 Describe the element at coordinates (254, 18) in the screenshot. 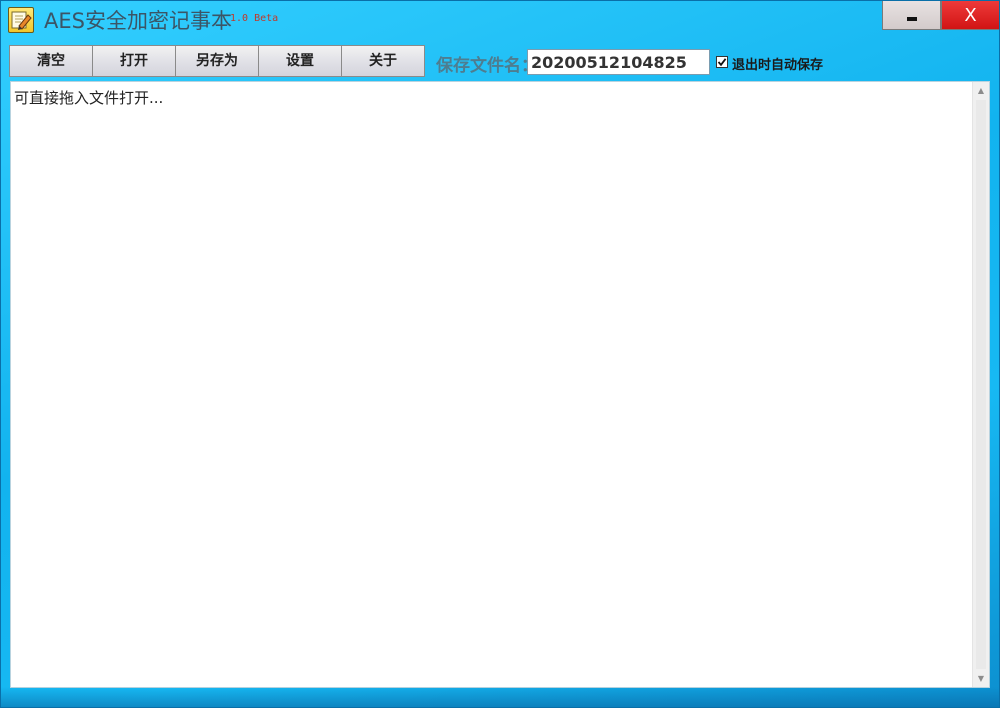

I see `version-label: 1.0 Beta` at that location.